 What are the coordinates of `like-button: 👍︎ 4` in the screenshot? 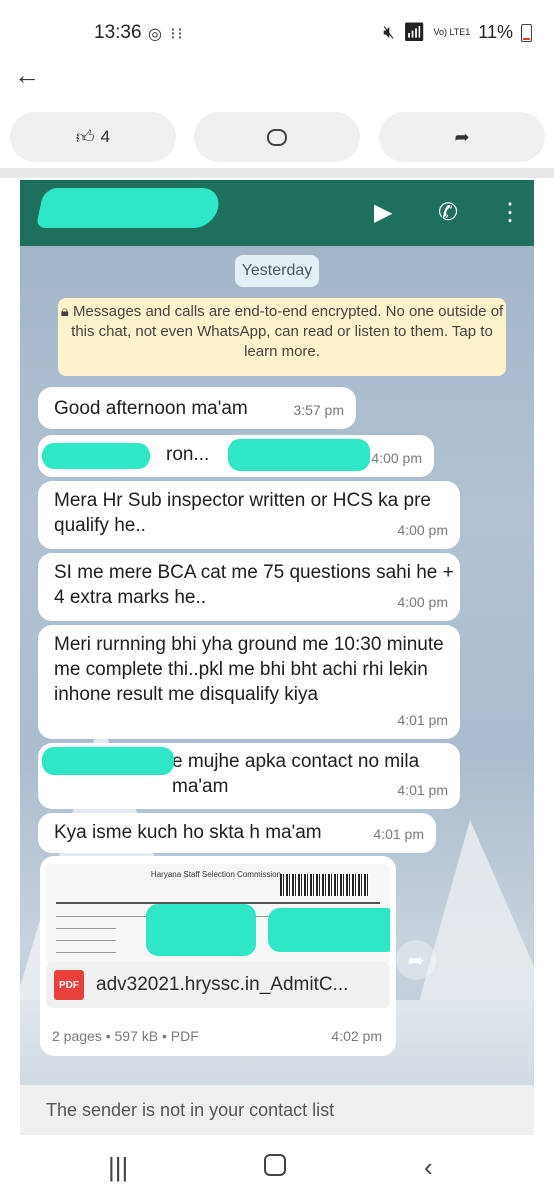 It's located at (93, 137).